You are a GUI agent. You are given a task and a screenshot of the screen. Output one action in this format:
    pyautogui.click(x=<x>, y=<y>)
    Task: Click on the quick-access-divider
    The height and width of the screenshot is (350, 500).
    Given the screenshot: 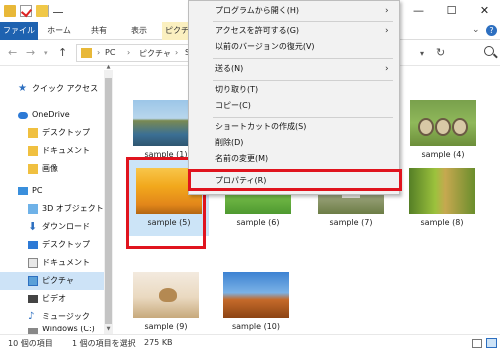 What is the action you would take?
    pyautogui.click(x=48, y=11)
    